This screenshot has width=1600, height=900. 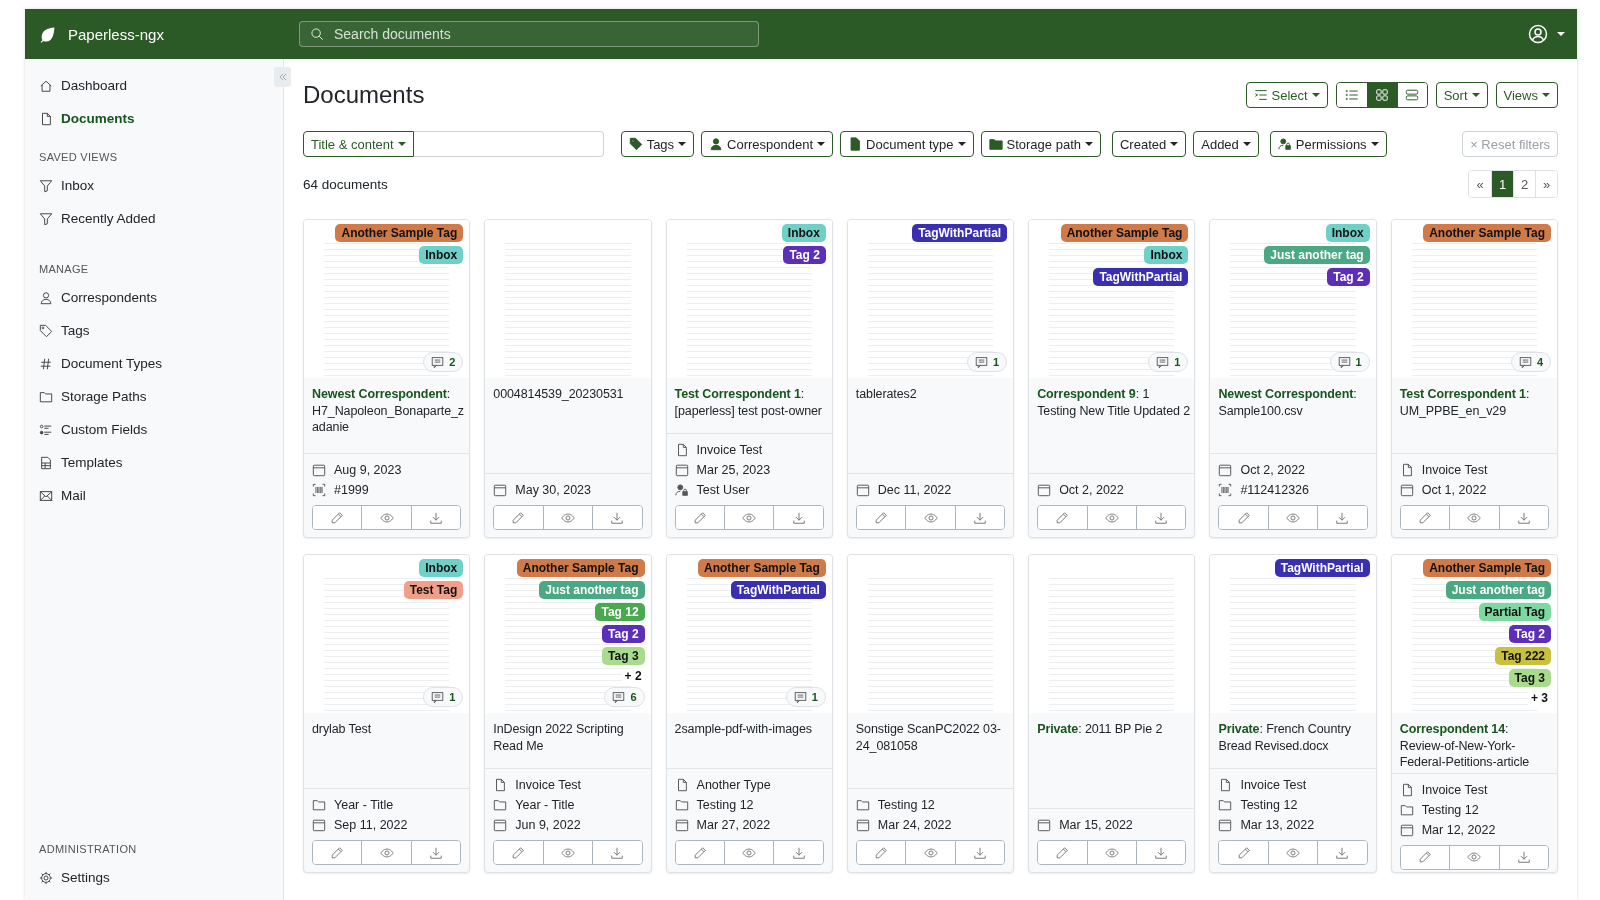 I want to click on document-card: TagWithPartial 1 tablerates2 Dec 11, 2022, so click(x=930, y=378).